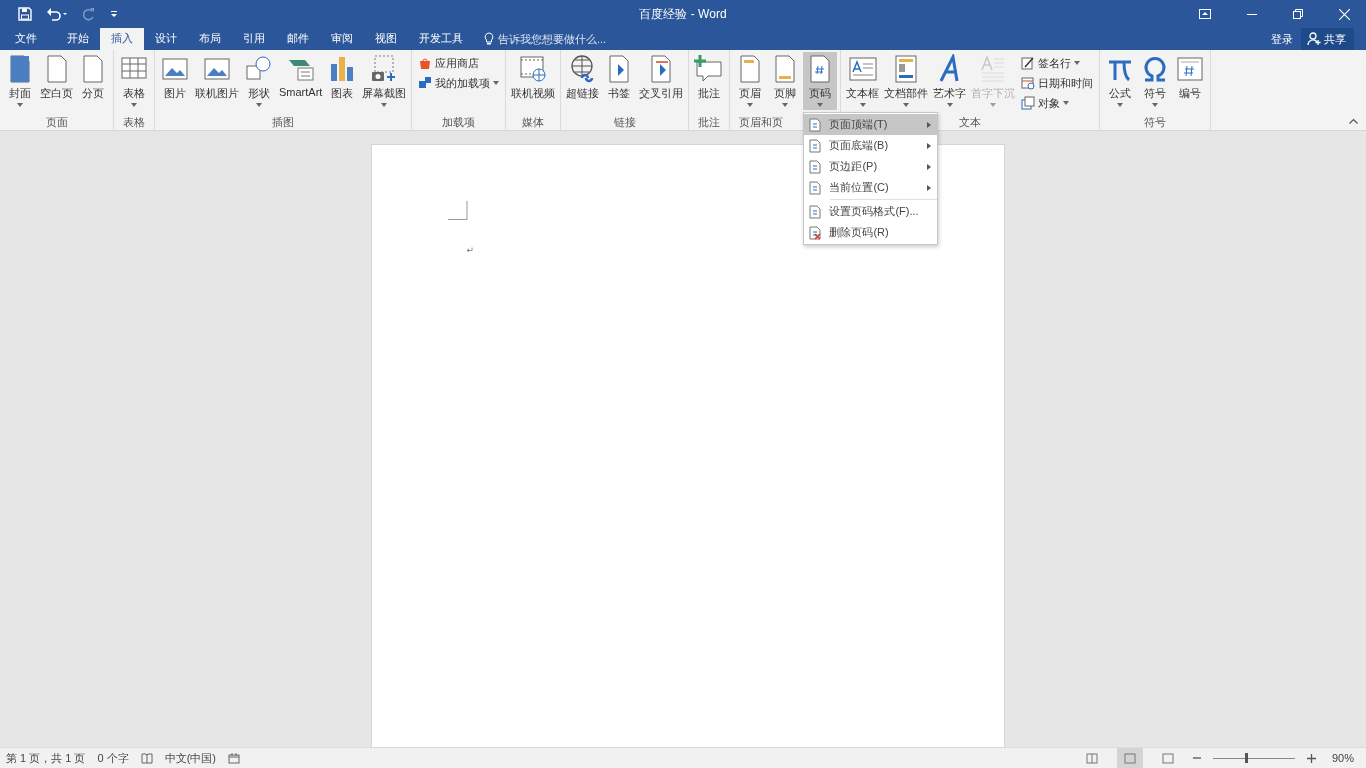 The height and width of the screenshot is (768, 1366). Describe the element at coordinates (384, 81) in the screenshot. I see `ribbon-button: 屏幕截图` at that location.